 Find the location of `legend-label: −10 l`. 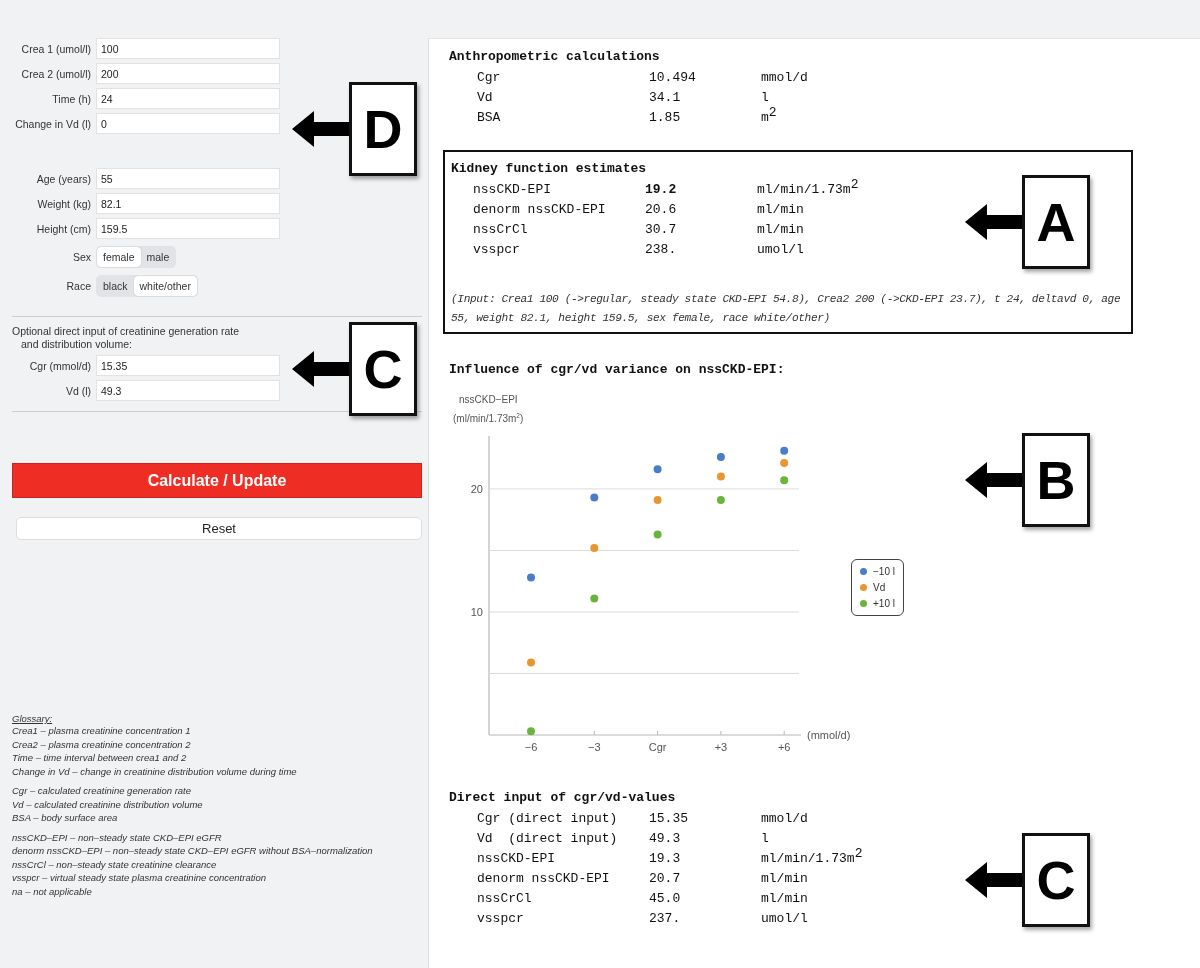

legend-label: −10 l is located at coordinates (884, 571).